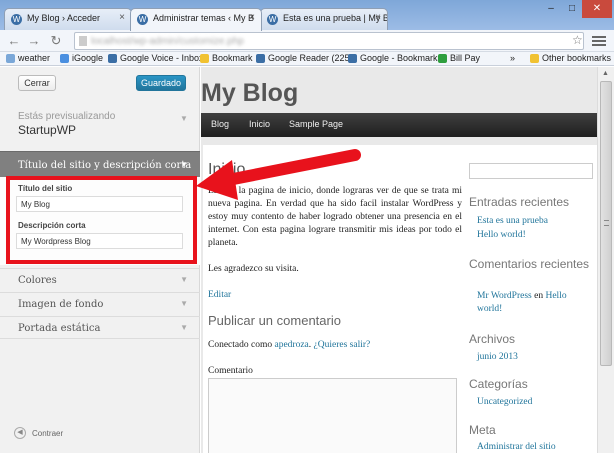 Image resolution: width=614 pixels, height=453 pixels. Describe the element at coordinates (56, 41) in the screenshot. I see `reload-icon: ↻` at that location.